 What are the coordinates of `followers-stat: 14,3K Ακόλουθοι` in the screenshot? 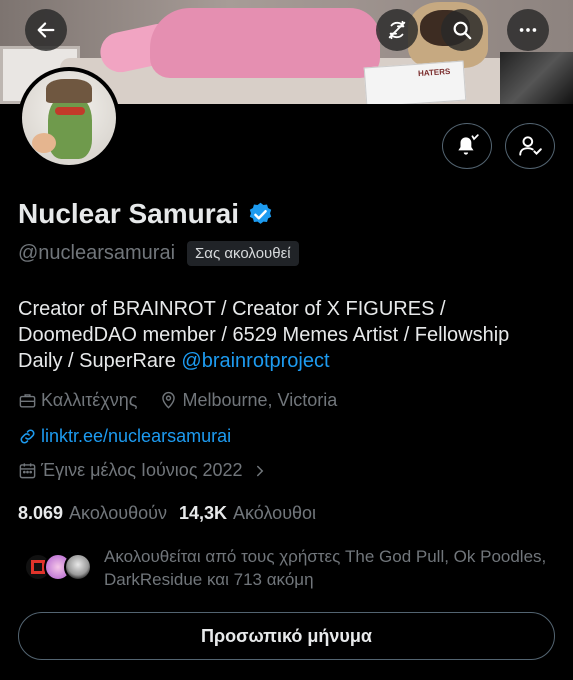 It's located at (247, 513).